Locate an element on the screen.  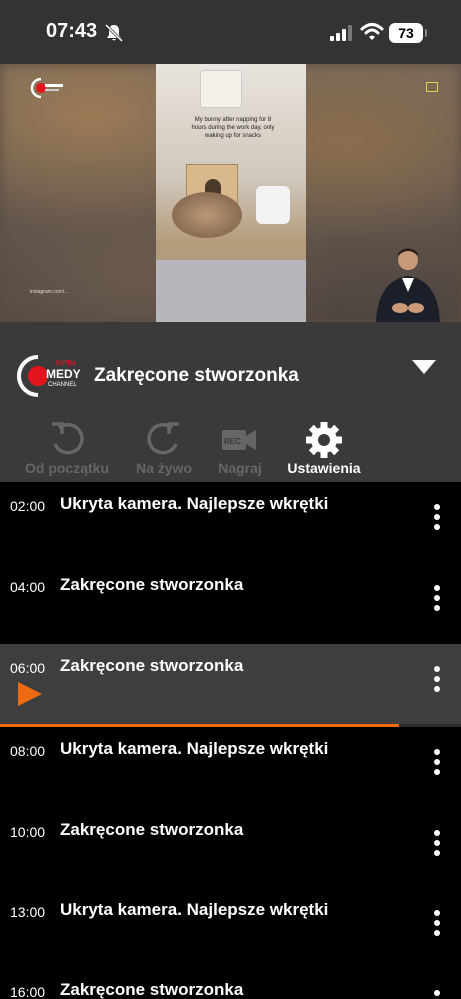
schedule-time: 16:00 is located at coordinates (28, 991).